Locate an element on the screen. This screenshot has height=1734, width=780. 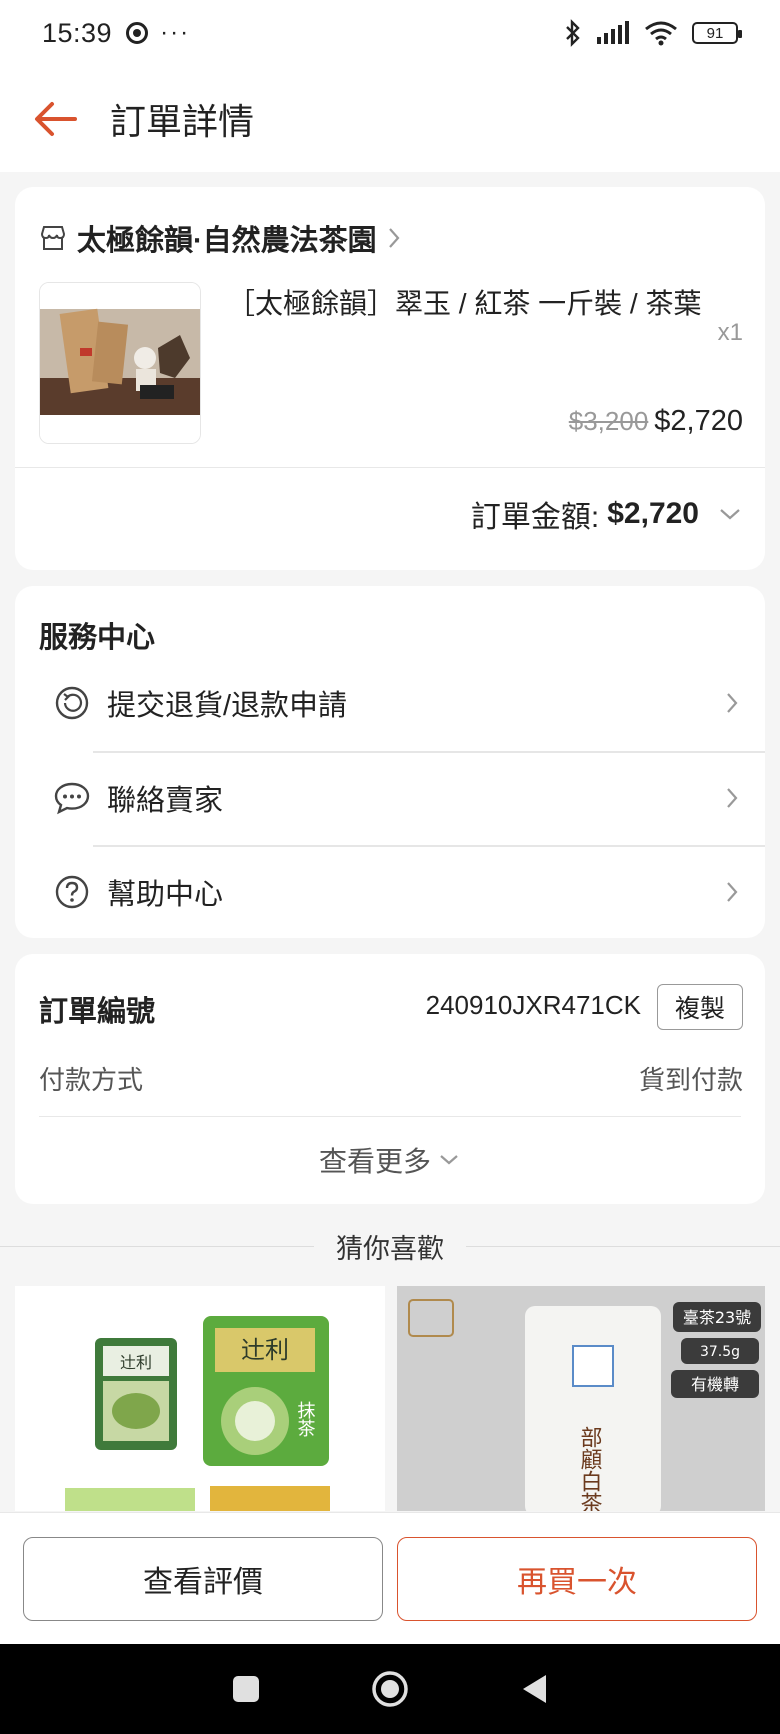
product-quantity: x1 is located at coordinates (730, 332).